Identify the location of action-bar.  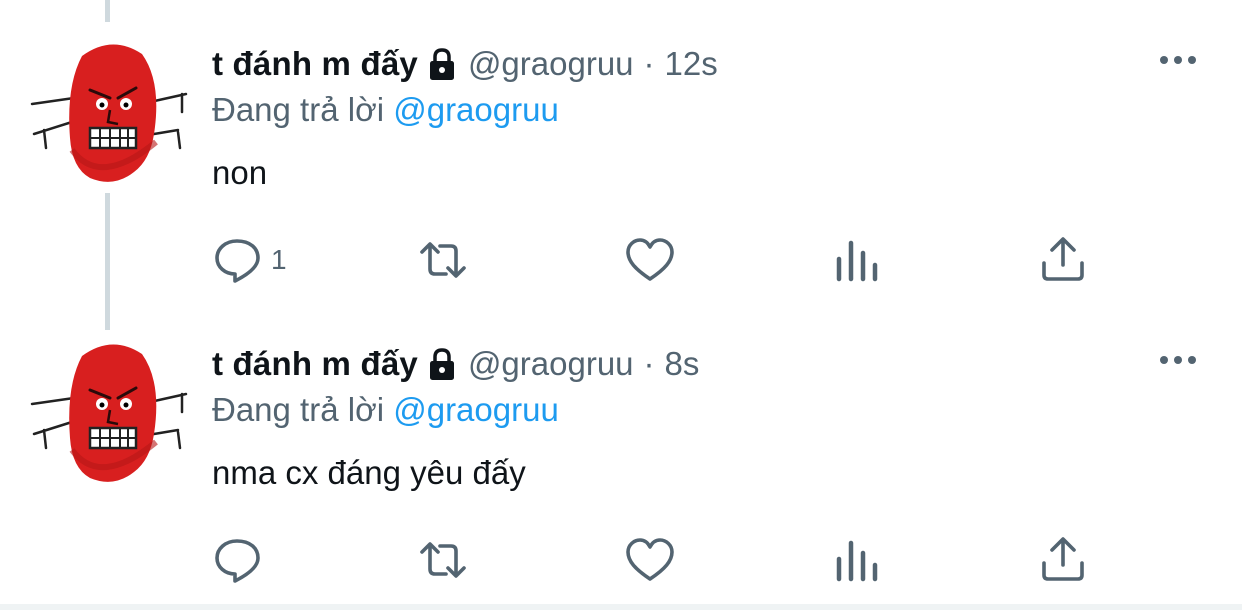
(621, 560).